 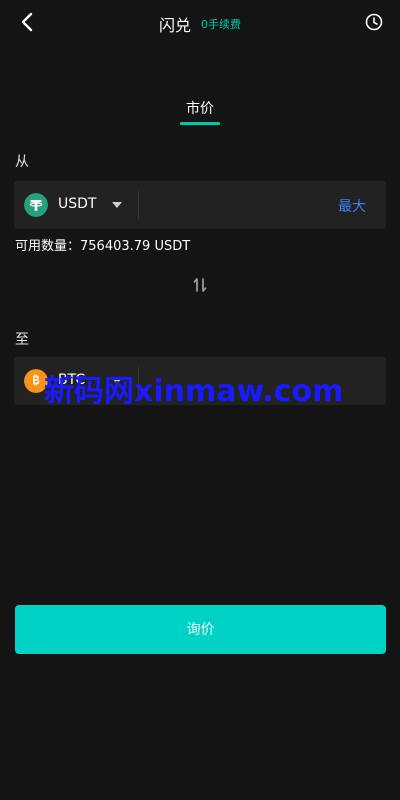 What do you see at coordinates (174, 25) in the screenshot?
I see `page-title: 闪兑` at bounding box center [174, 25].